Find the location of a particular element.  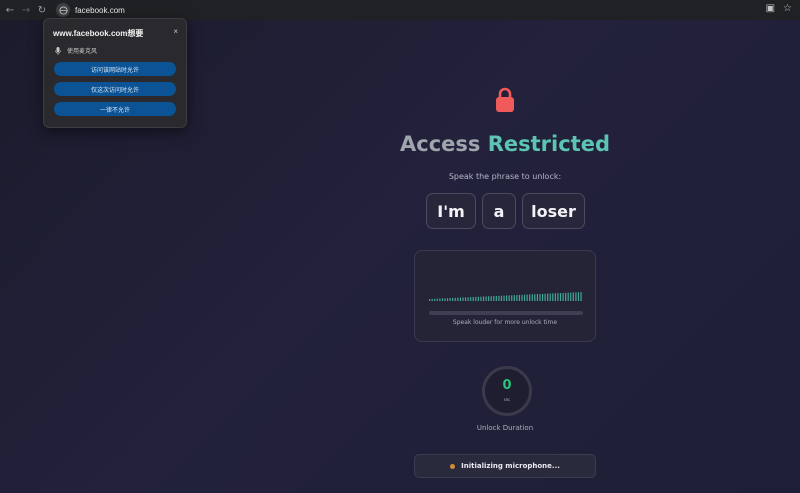

bookmark-star-icon: ☆ is located at coordinates (787, 8).